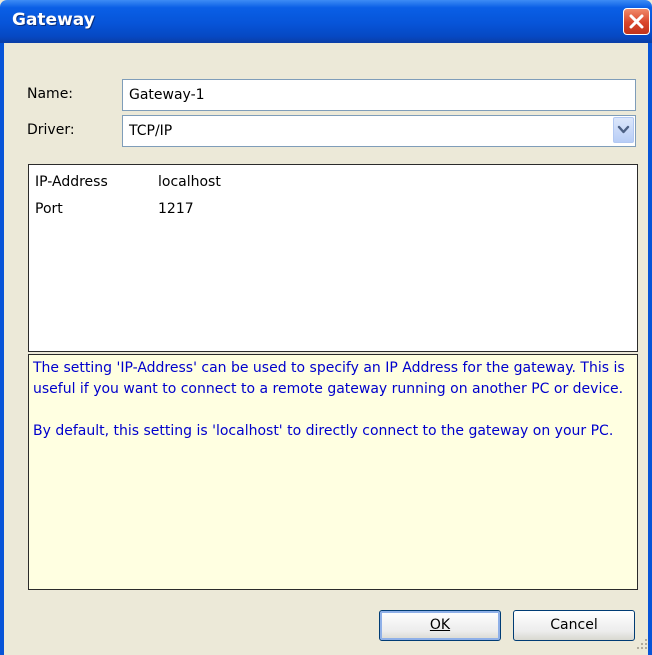 The width and height of the screenshot is (652, 655). I want to click on driver-dropdown-button, so click(623, 130).